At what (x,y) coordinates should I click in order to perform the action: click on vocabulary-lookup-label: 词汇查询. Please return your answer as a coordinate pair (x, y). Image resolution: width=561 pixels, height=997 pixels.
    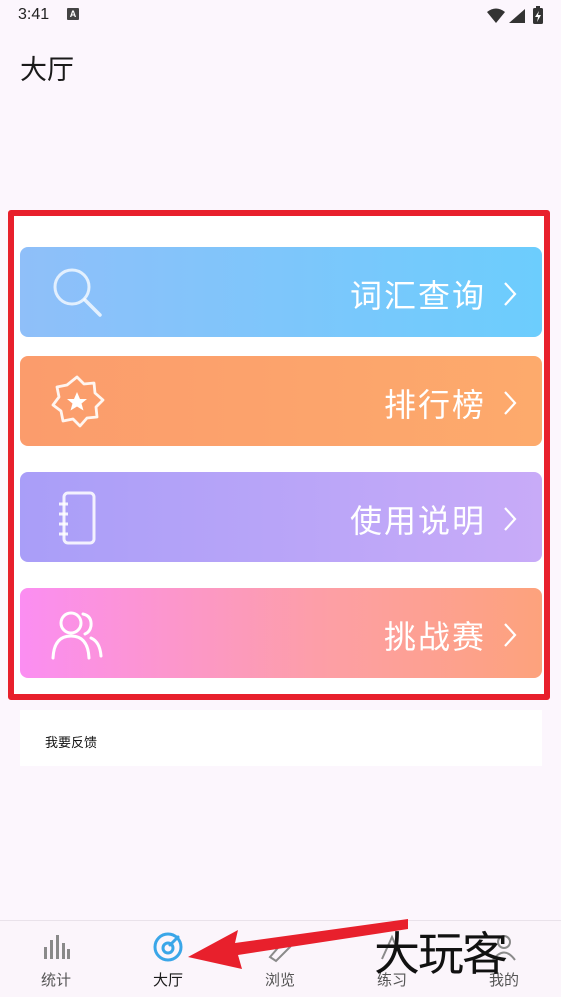
    Looking at the image, I should click on (417, 296).